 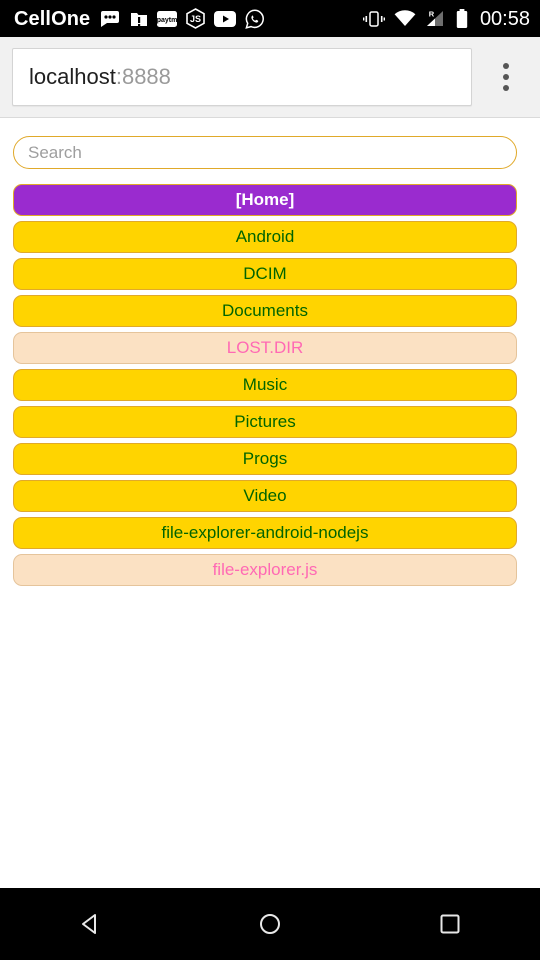 What do you see at coordinates (436, 19) in the screenshot?
I see `cellular-signal-icon: R` at bounding box center [436, 19].